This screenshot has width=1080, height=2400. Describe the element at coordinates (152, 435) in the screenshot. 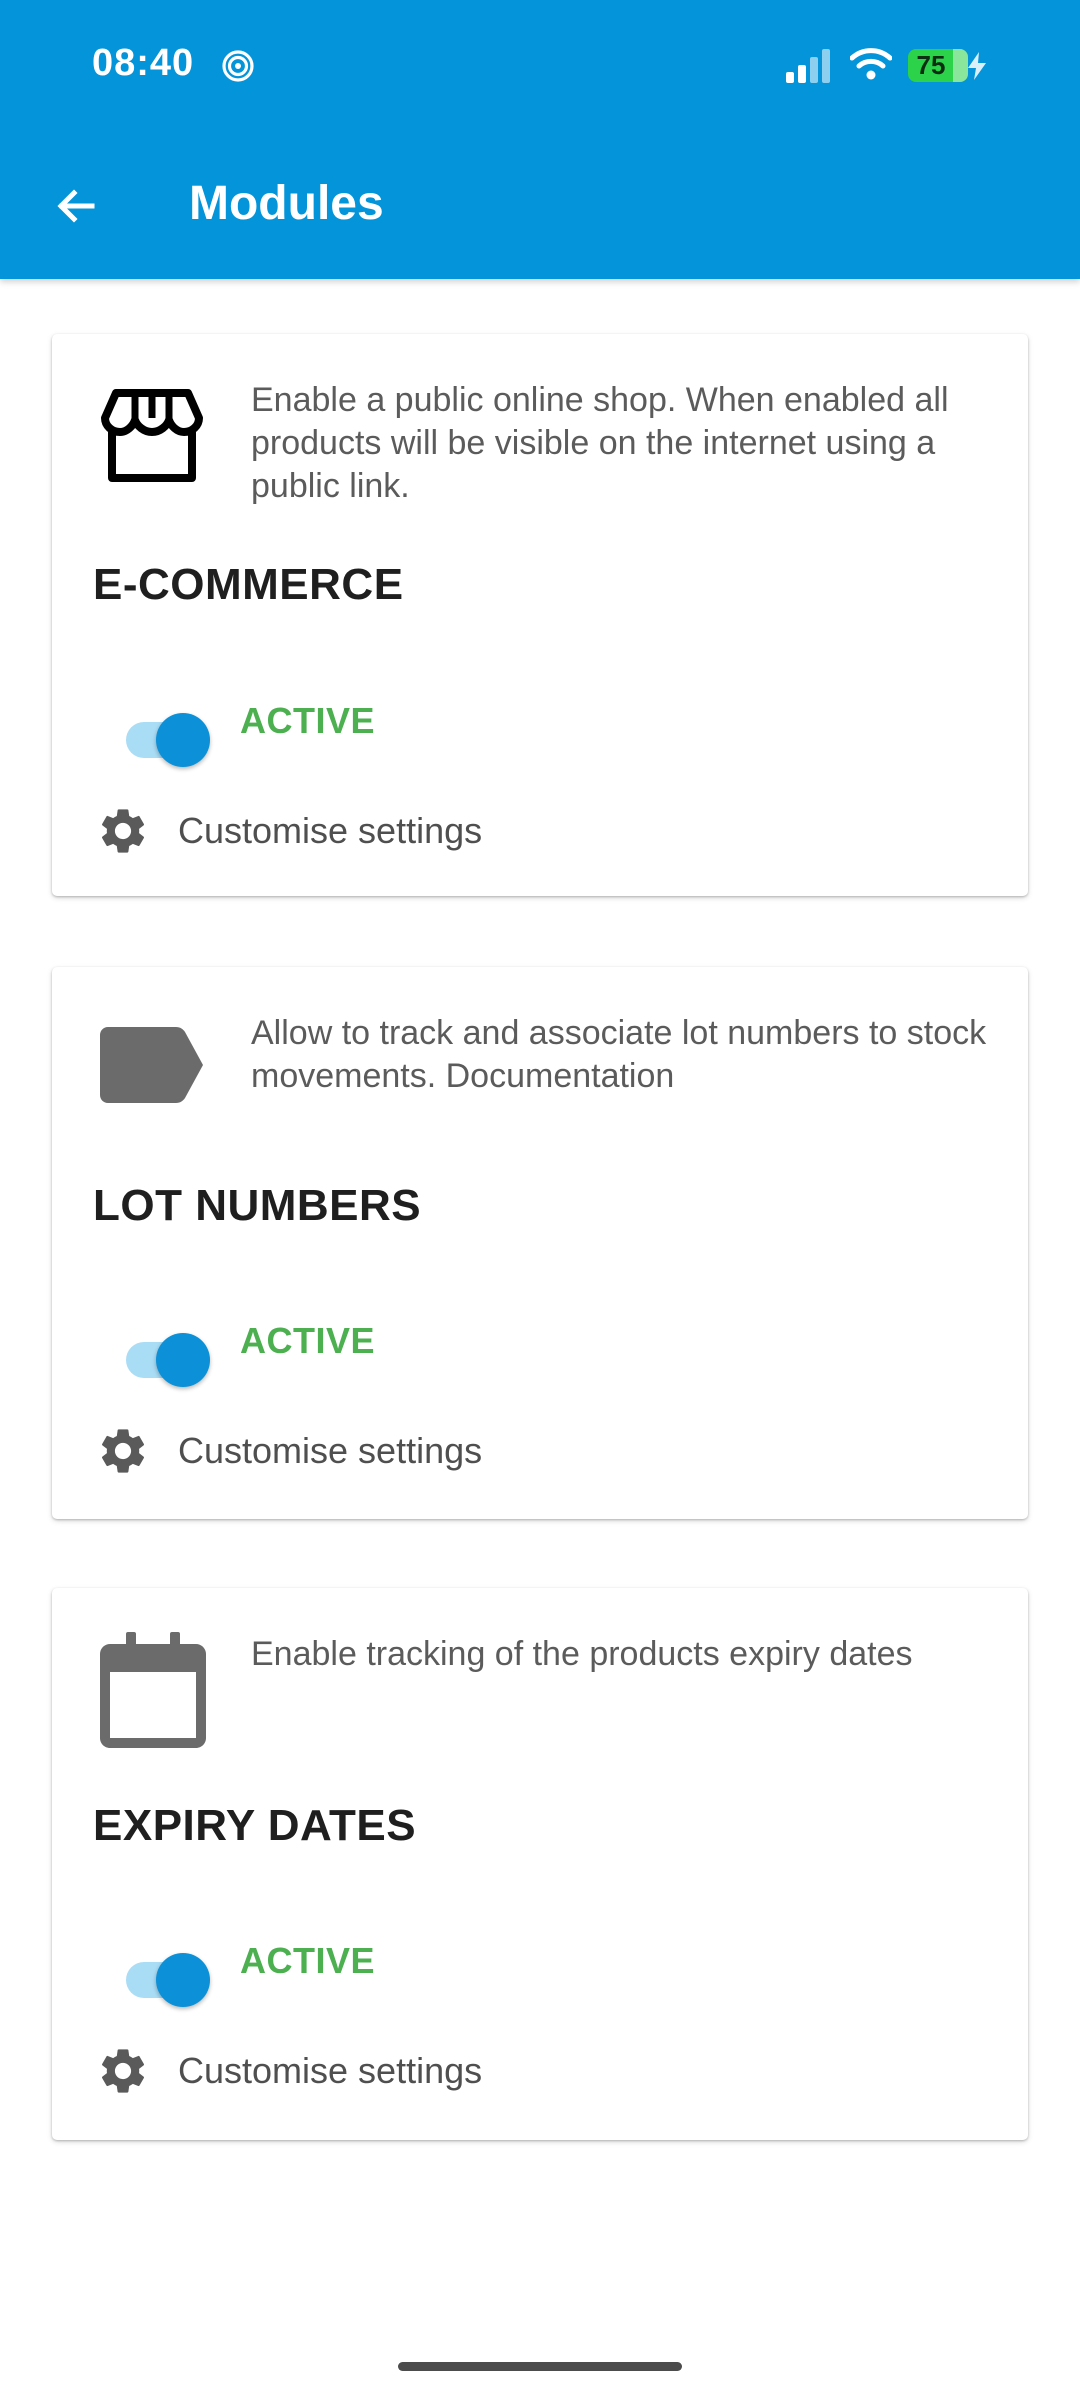

I see `store-icon` at that location.